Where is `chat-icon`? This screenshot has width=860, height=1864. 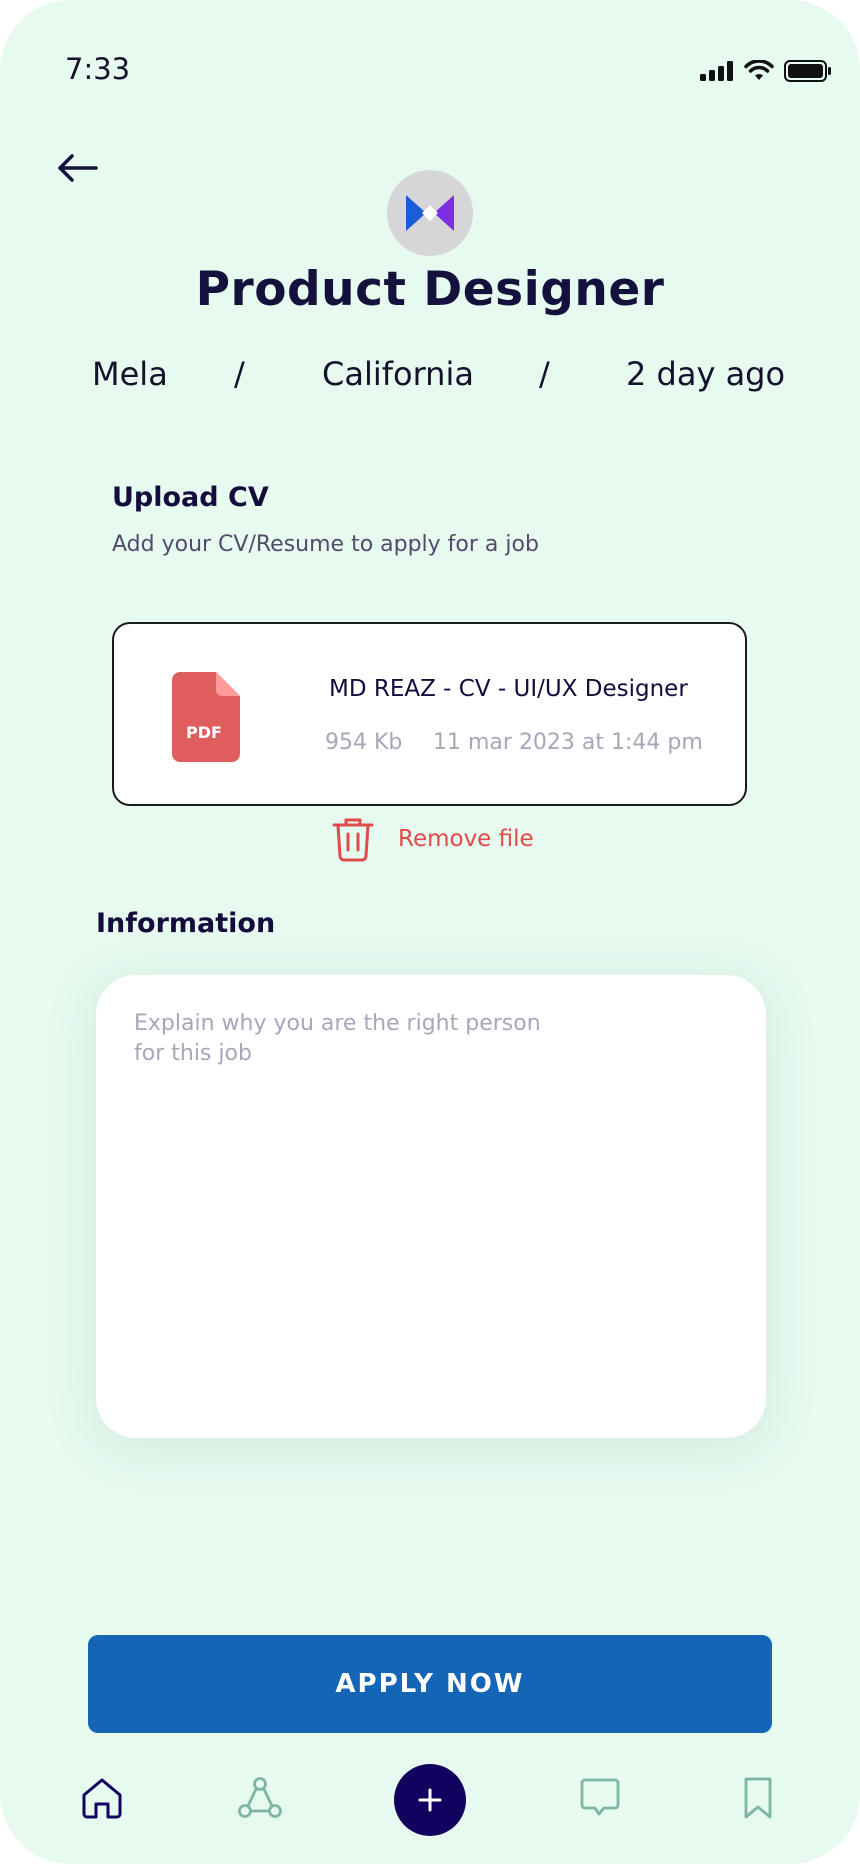
chat-icon is located at coordinates (600, 1797).